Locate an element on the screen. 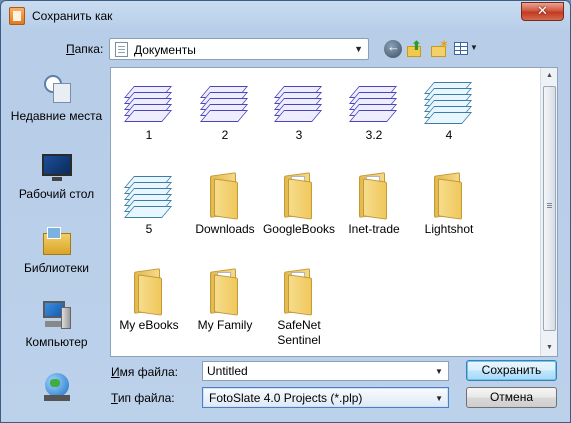 The image size is (571, 423). file-item: 3 is located at coordinates (299, 110).